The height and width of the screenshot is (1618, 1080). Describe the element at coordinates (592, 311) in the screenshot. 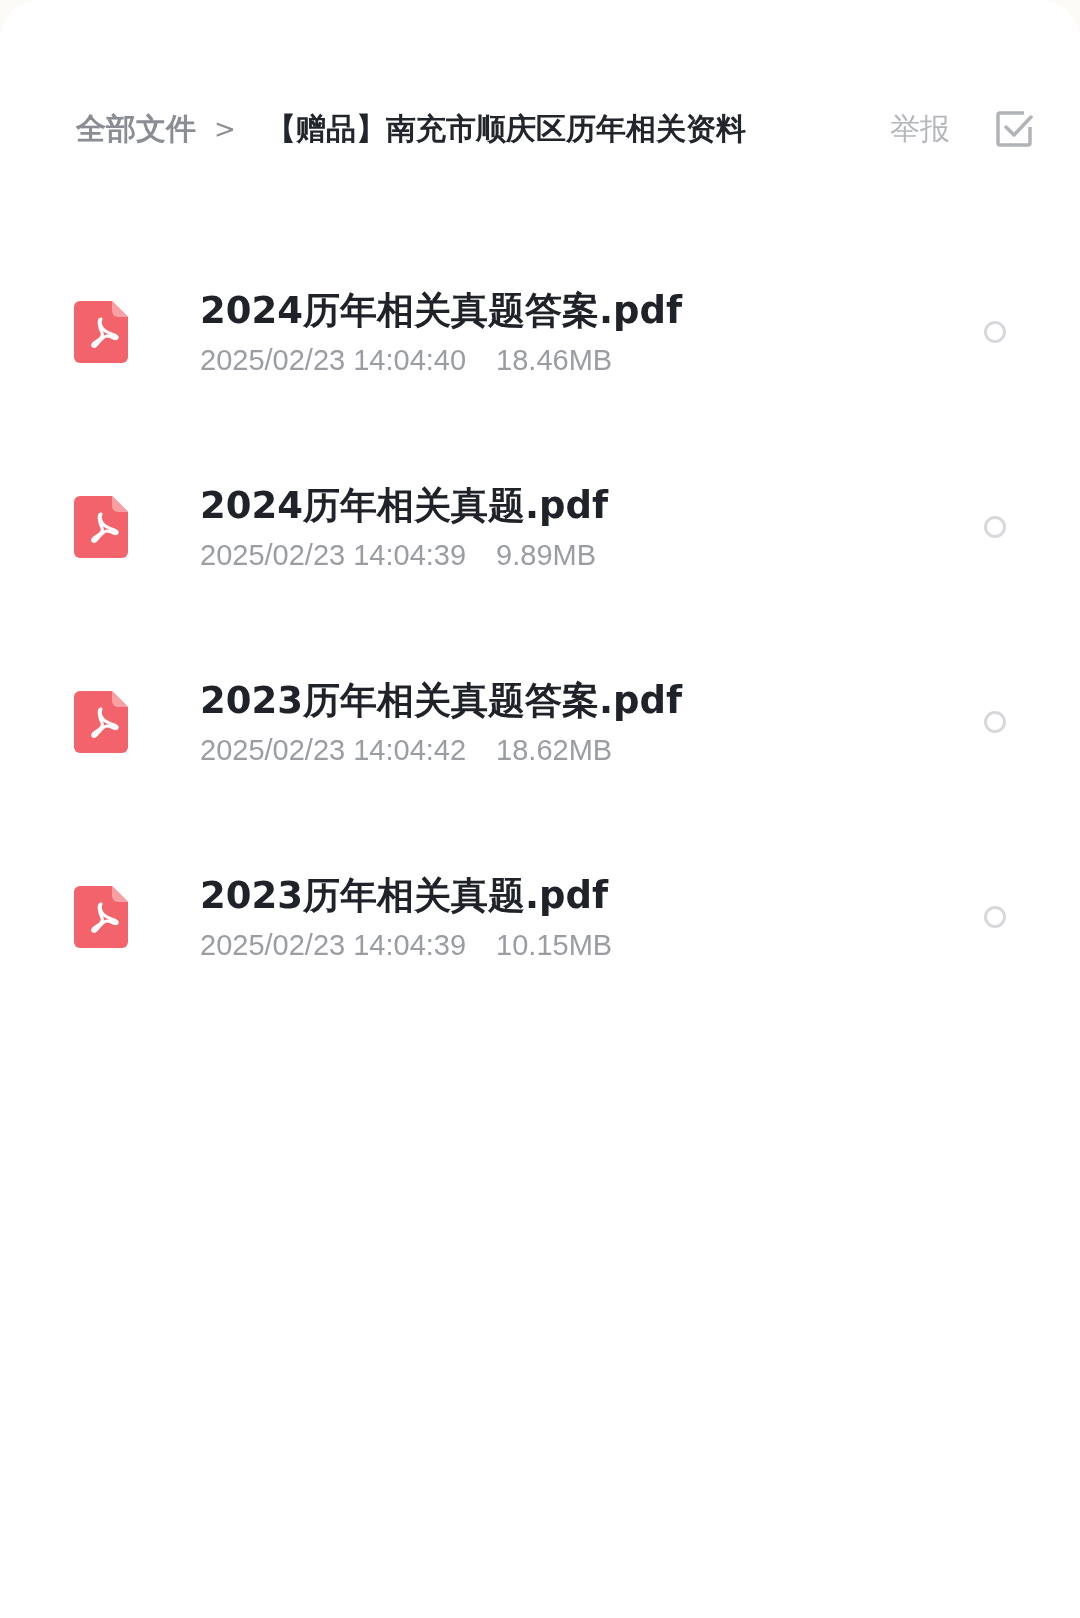

I see `file-name: 2024历年相关真题答案.pdf` at that location.